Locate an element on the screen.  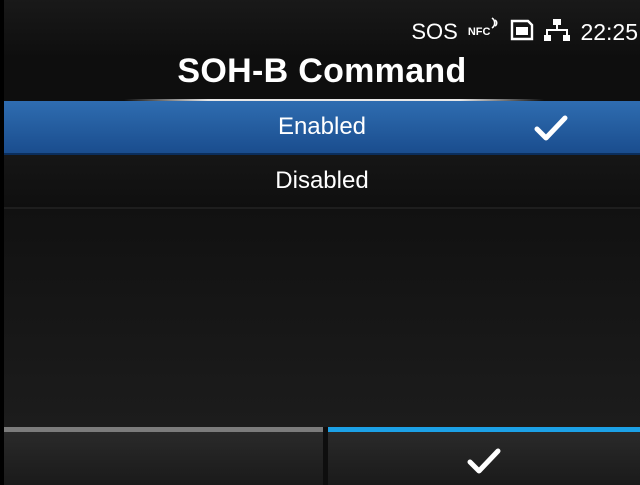
option-enabled: Enabled is located at coordinates (322, 128).